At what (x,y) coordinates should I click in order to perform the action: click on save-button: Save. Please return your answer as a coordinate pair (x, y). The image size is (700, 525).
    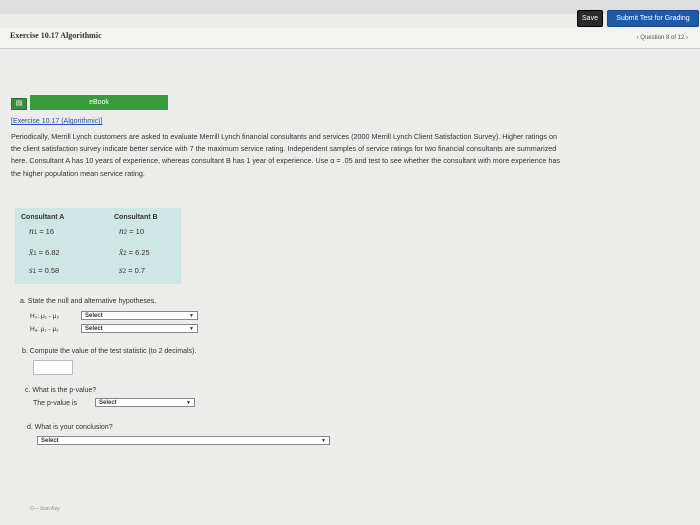
    Looking at the image, I should click on (590, 18).